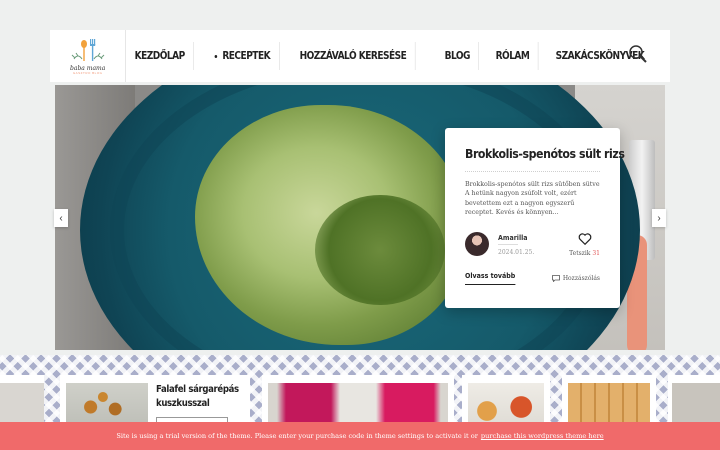 The height and width of the screenshot is (450, 720). I want to click on slider-prev-button: ‹, so click(61, 218).